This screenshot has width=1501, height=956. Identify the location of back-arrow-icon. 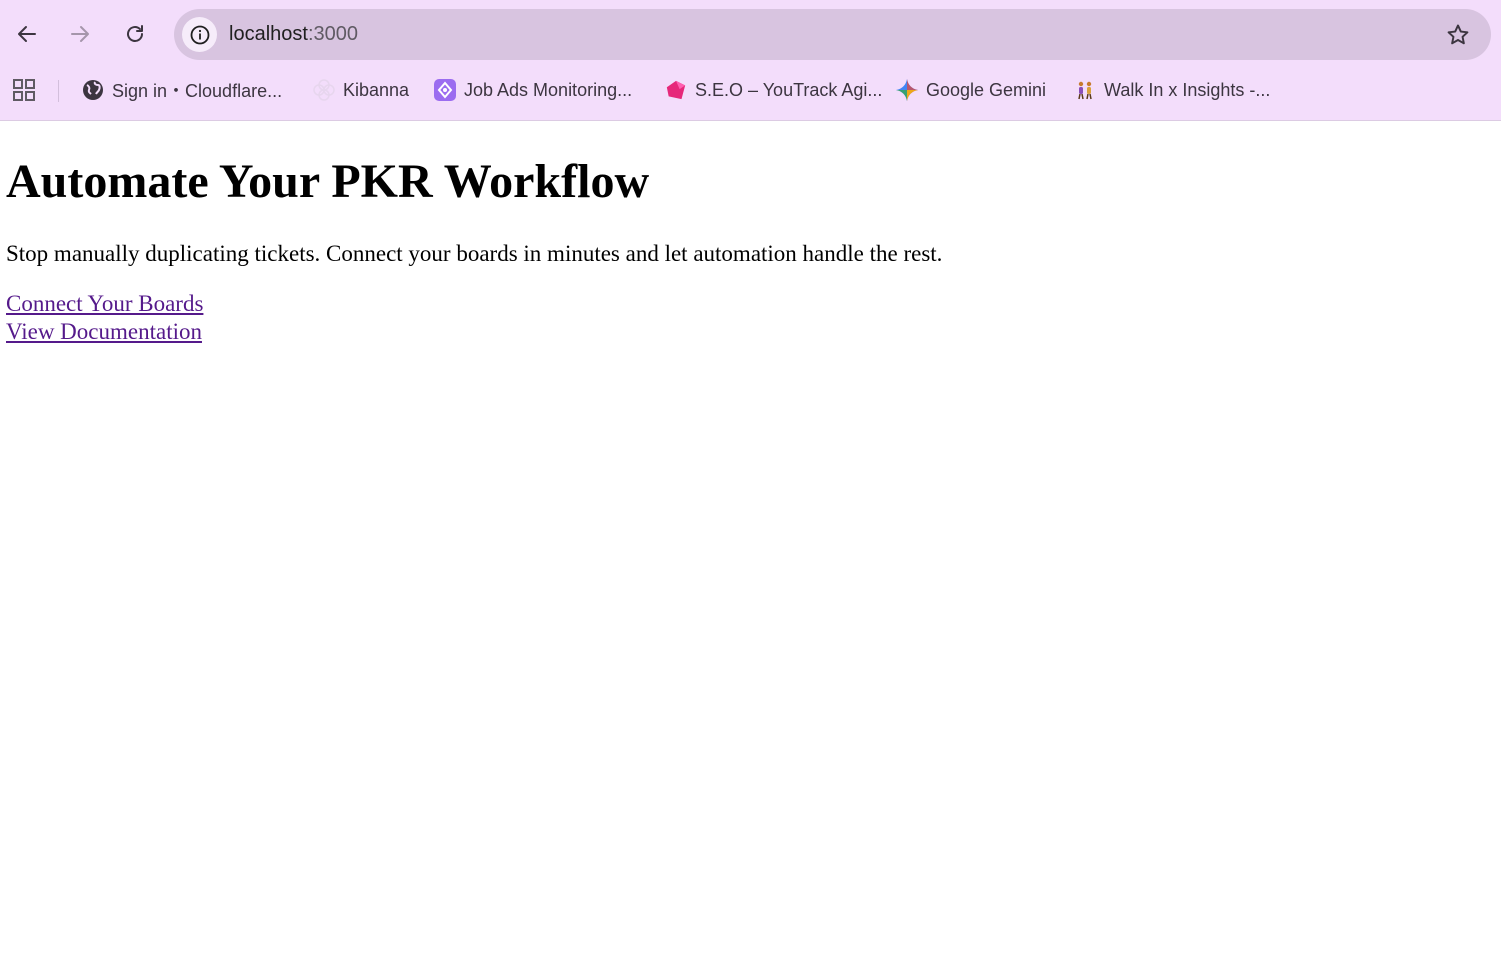
(27, 34).